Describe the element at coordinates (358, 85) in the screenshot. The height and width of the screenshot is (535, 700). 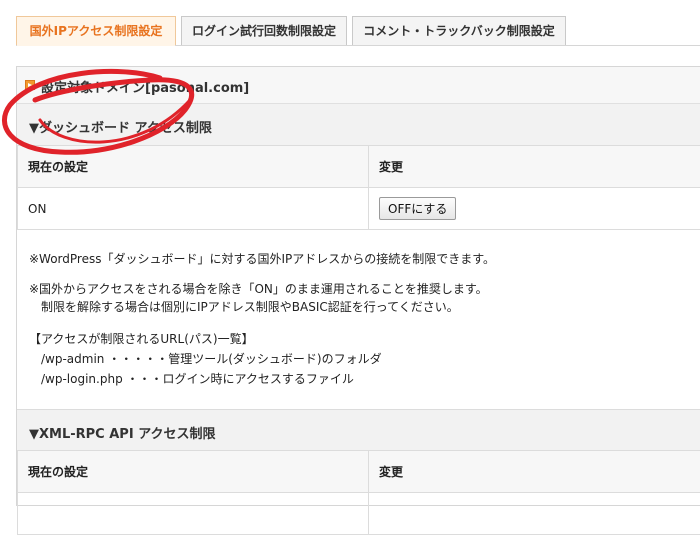
I see `domain-bar: 設定対象ドメイン[pasonal.com]` at that location.